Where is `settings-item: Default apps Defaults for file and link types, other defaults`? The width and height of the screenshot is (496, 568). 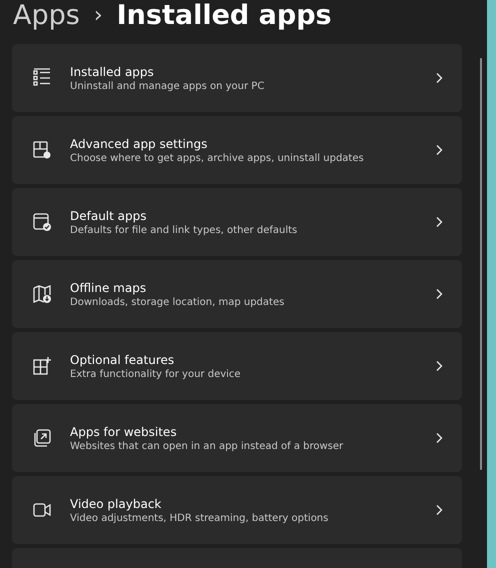
settings-item: Default apps Defaults for file and link types, other defaults is located at coordinates (237, 222).